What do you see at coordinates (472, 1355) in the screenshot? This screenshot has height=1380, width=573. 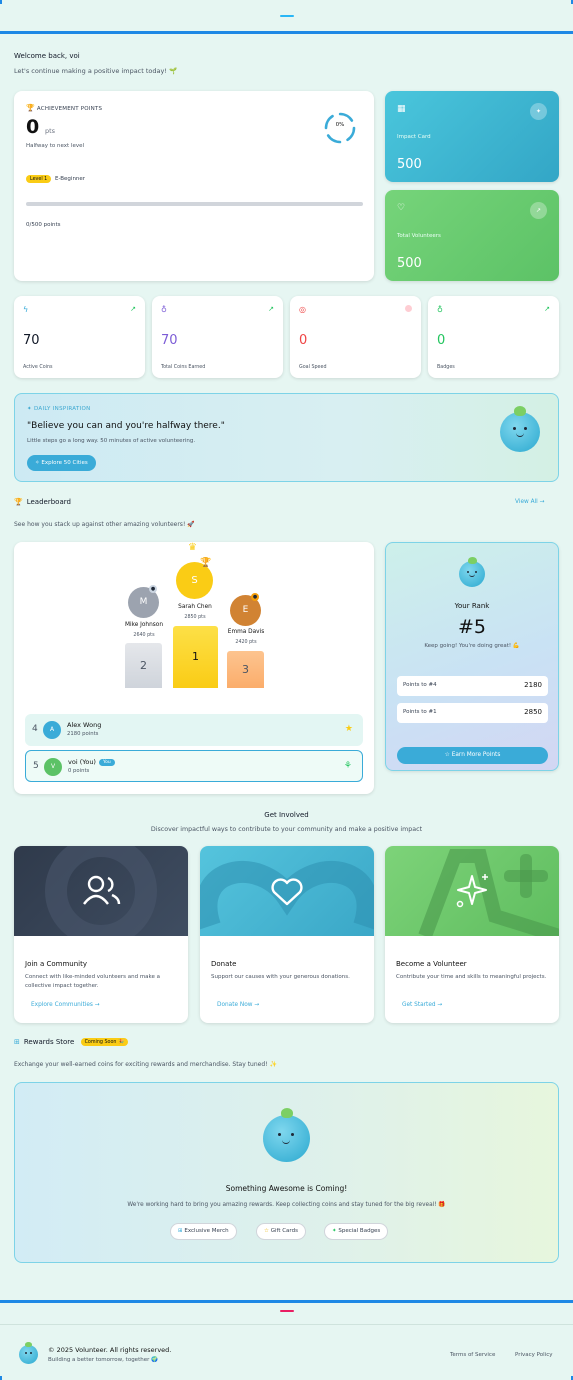 I see `terms-link: Terms of Service` at bounding box center [472, 1355].